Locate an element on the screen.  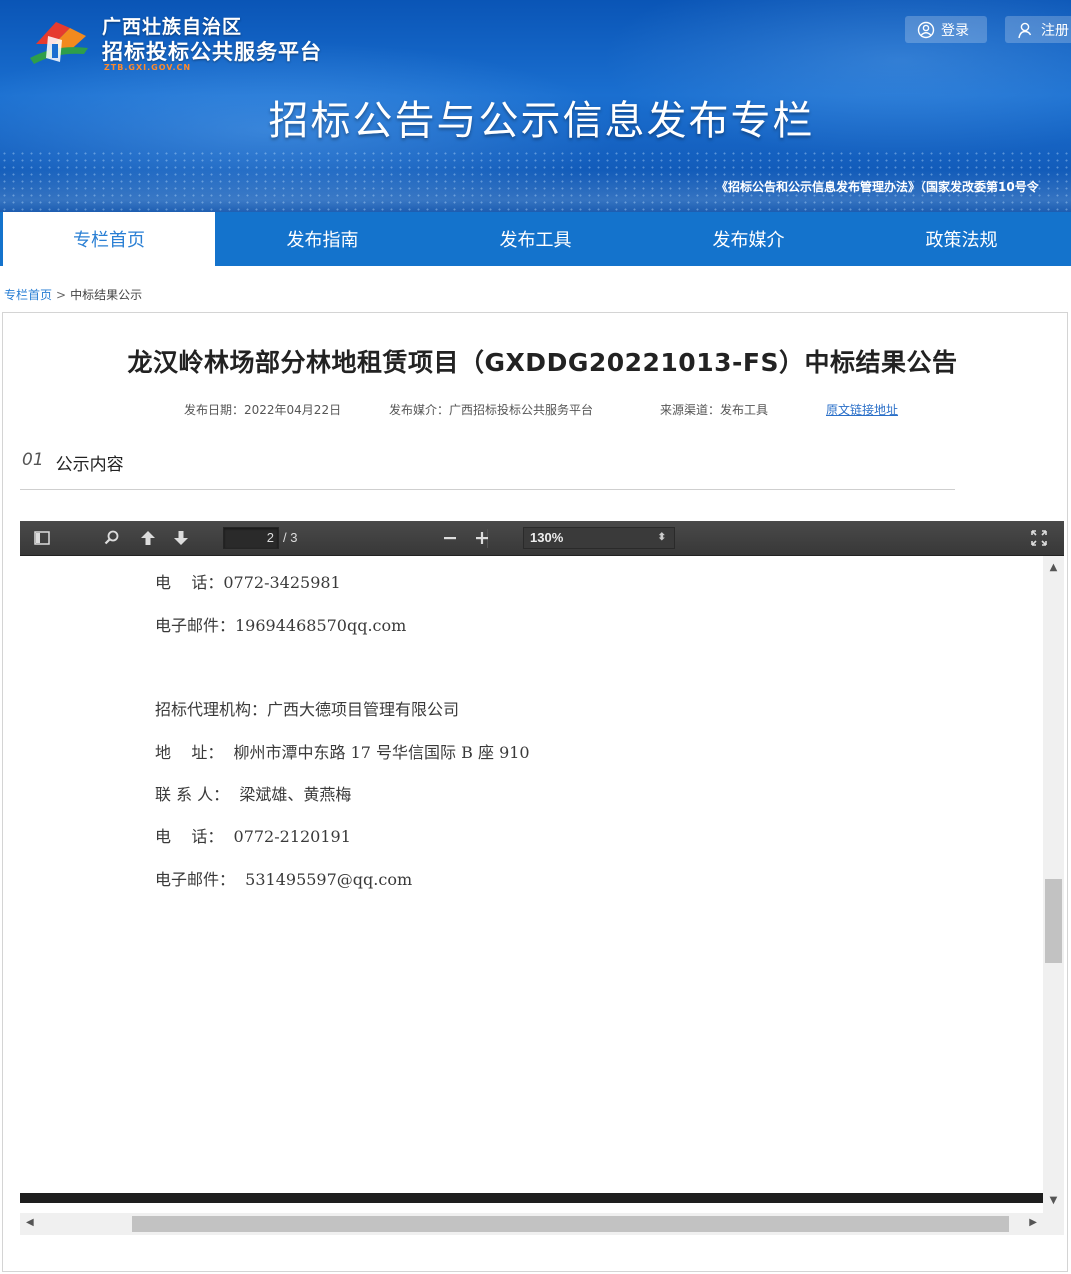
register-button: 注册 is located at coordinates (1038, 29).